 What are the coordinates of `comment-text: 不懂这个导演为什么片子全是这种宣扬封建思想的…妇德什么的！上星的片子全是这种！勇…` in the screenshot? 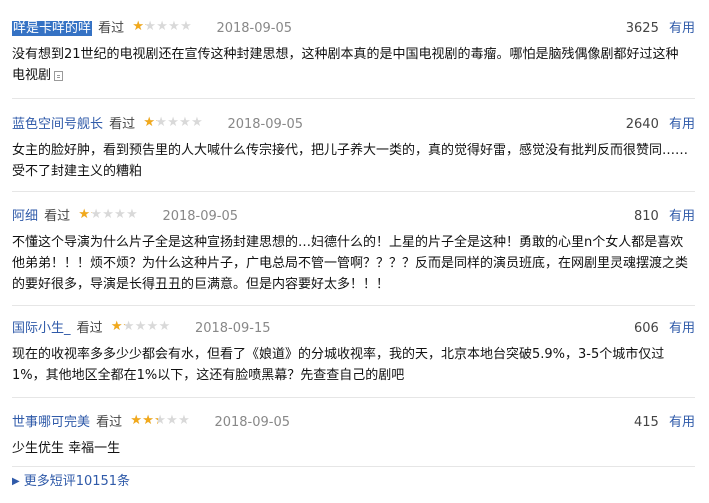 It's located at (350, 263).